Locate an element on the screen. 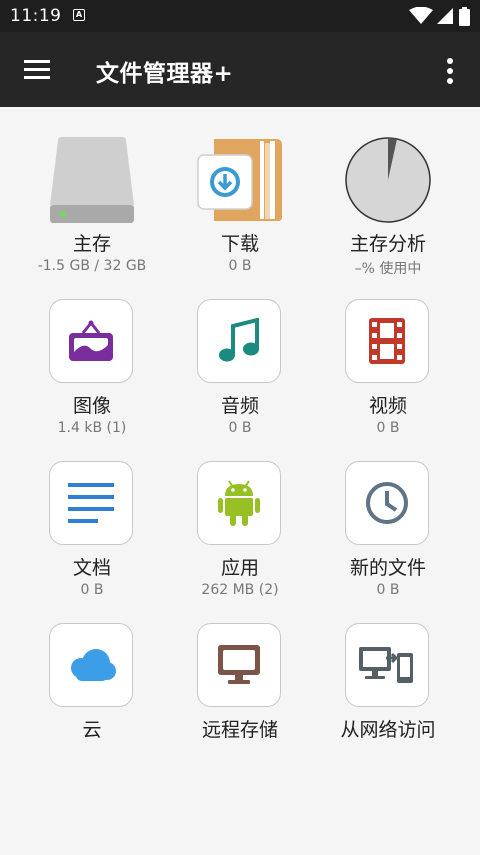 The height and width of the screenshot is (855, 480). tile-label: 新的文件 is located at coordinates (387, 568).